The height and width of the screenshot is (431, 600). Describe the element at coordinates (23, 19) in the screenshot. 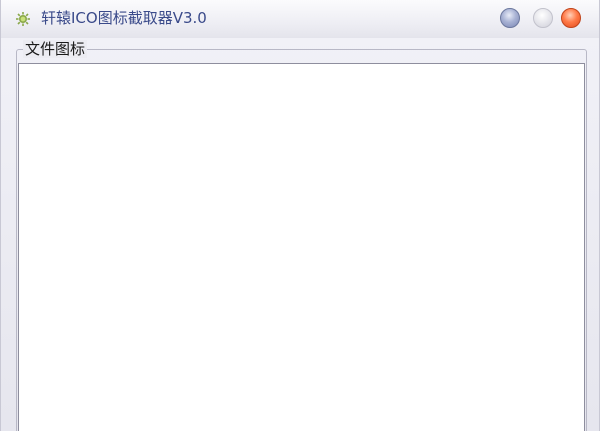

I see `gear-bug-icon` at that location.